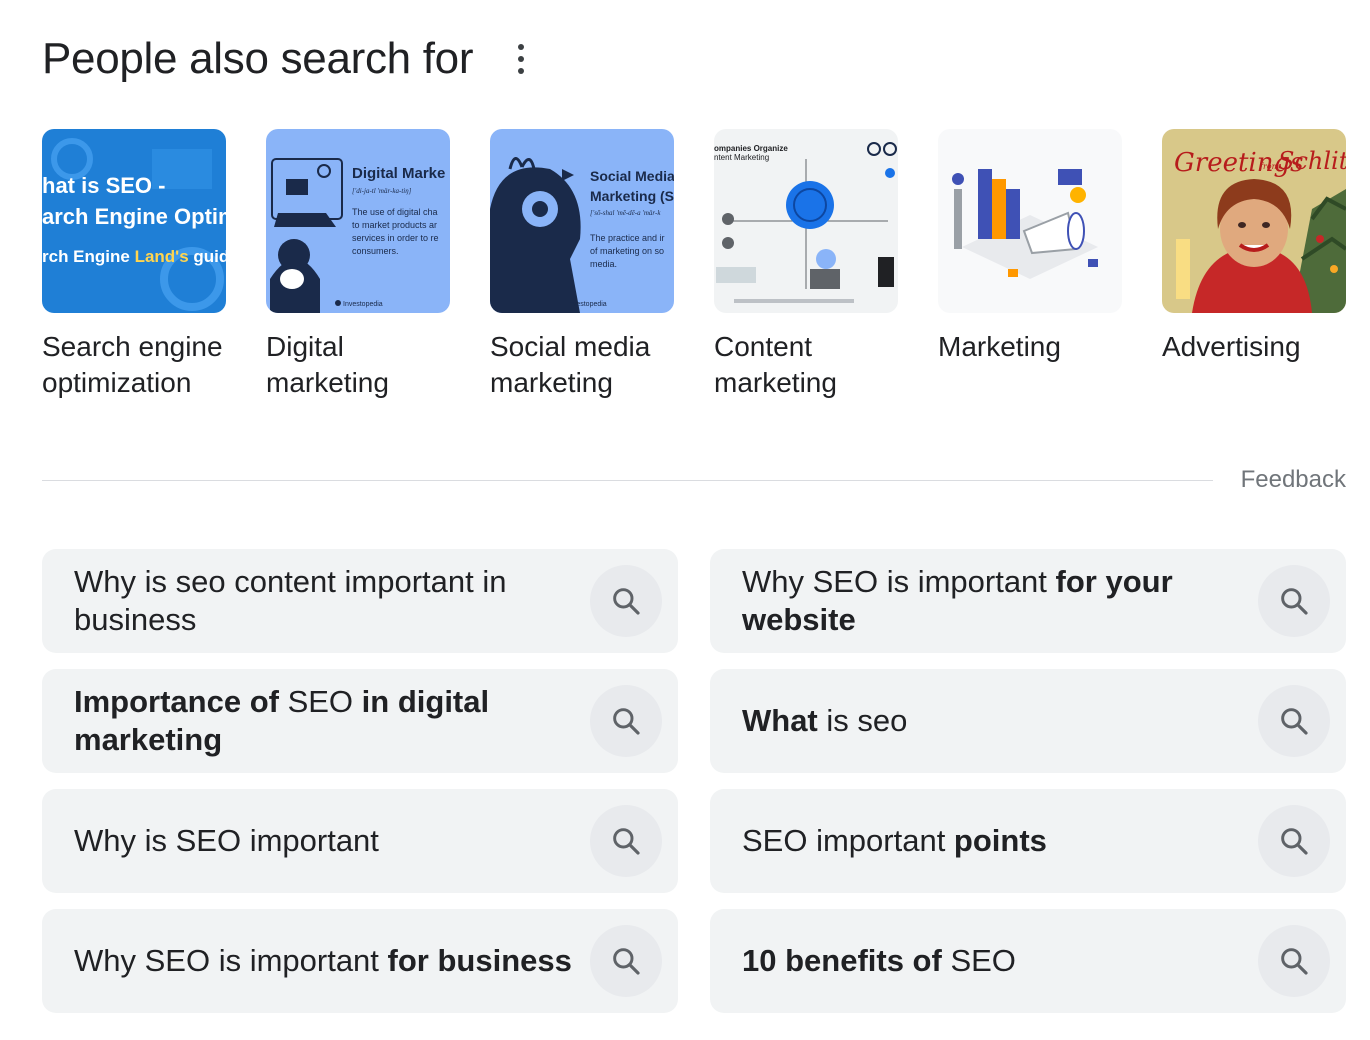 This screenshot has height=1040, width=1370. Describe the element at coordinates (132, 364) in the screenshot. I see `card-label: Search engine optimization` at that location.